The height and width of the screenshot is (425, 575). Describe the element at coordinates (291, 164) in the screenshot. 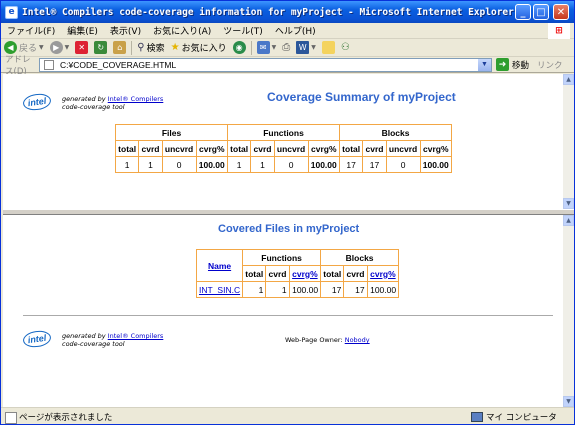

I see `functions-uncvrd: 0` at that location.